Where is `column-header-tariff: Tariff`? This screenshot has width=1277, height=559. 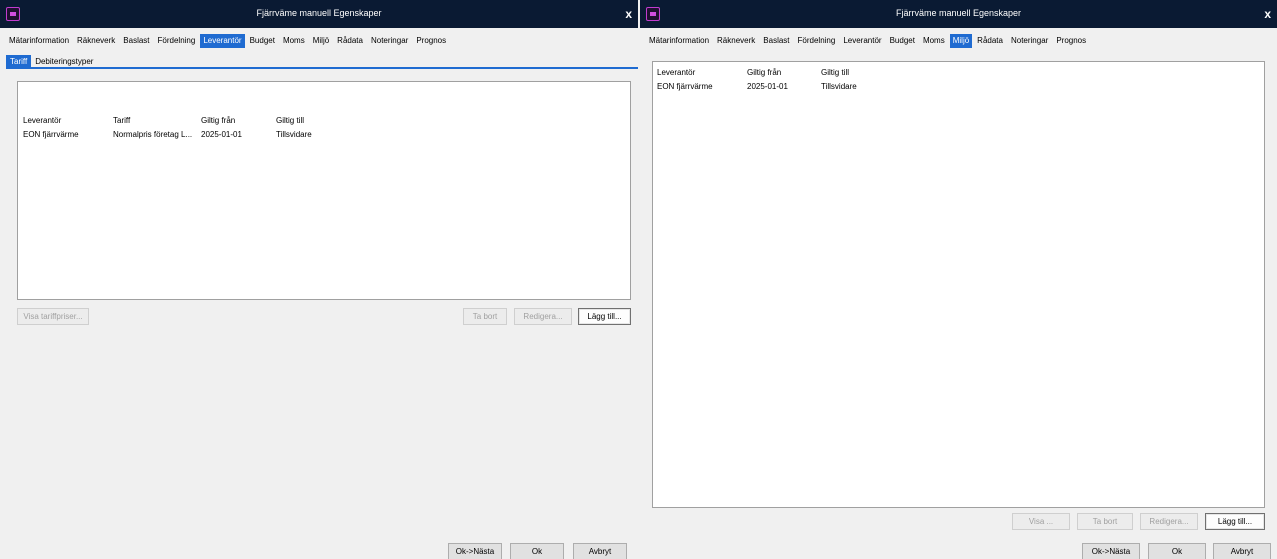
column-header-tariff: Tariff is located at coordinates (121, 120).